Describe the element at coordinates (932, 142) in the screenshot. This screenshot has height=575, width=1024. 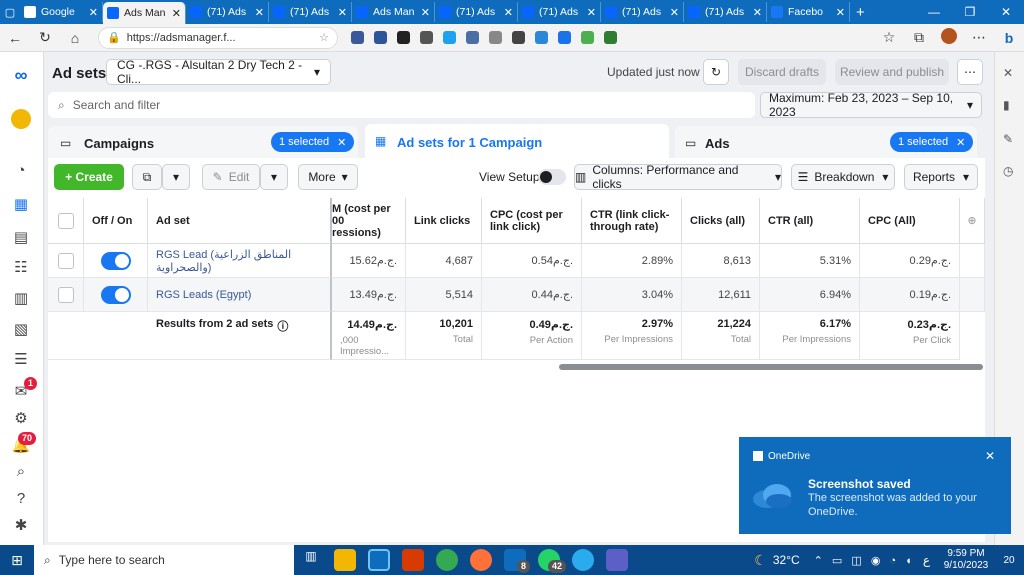
I see `ads-selected-pill: 1 selected ✕` at that location.